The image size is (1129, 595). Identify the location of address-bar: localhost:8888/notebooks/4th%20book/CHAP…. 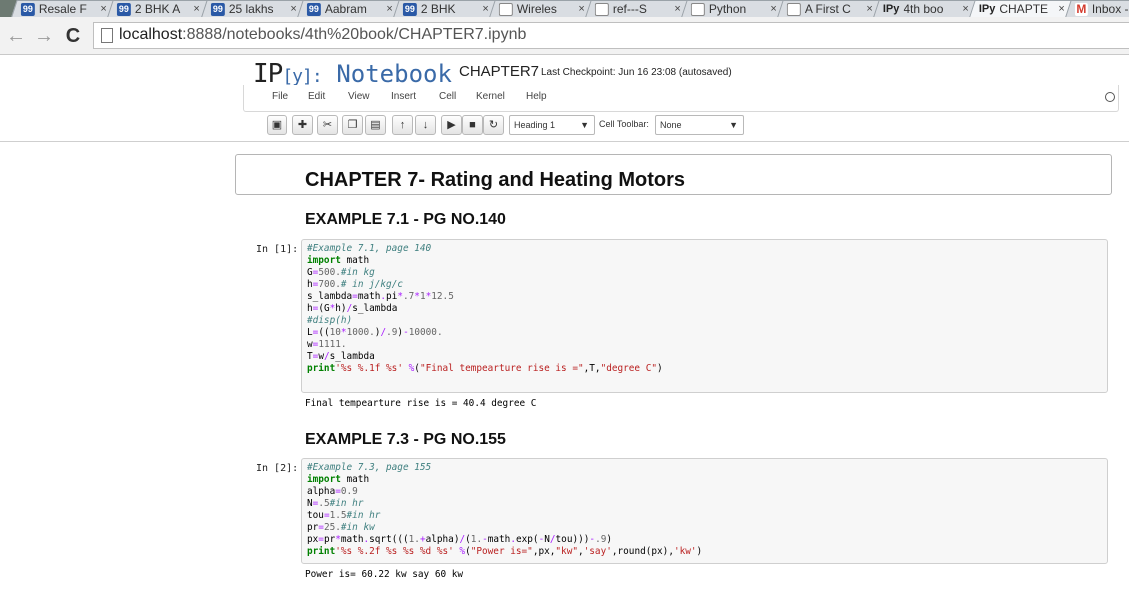
(611, 35).